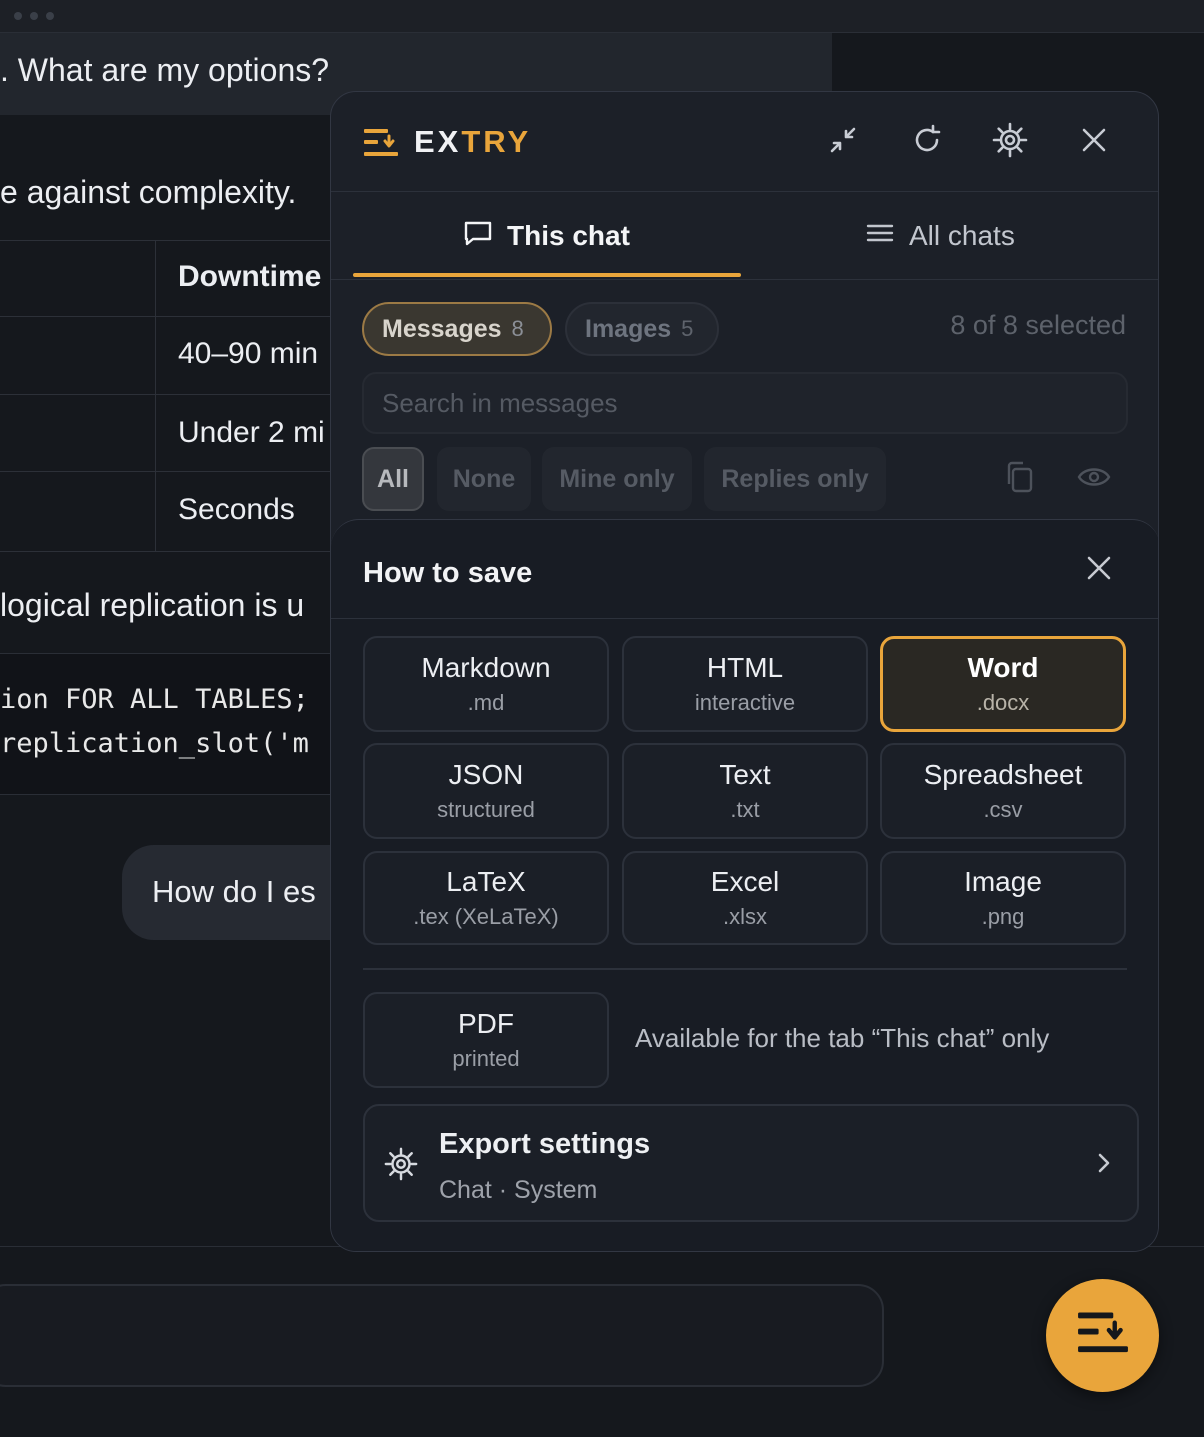 This screenshot has height=1437, width=1204. What do you see at coordinates (547, 275) in the screenshot?
I see `active-tab-indicator` at bounding box center [547, 275].